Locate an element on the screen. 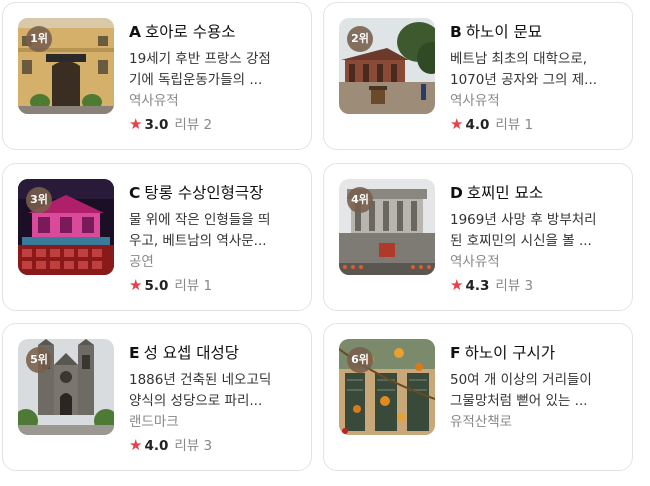  place-rating: ★ 4.3 리뷰 3 is located at coordinates (537, 285).